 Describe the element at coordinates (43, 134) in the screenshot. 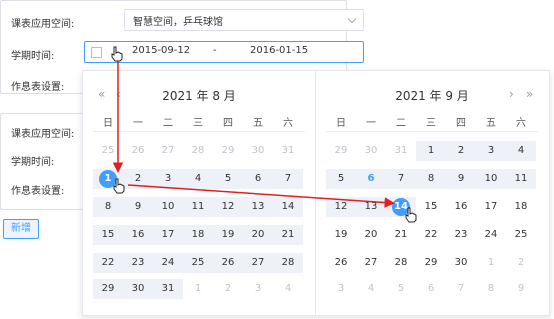

I see `venue-label: 课表应用空间:` at that location.